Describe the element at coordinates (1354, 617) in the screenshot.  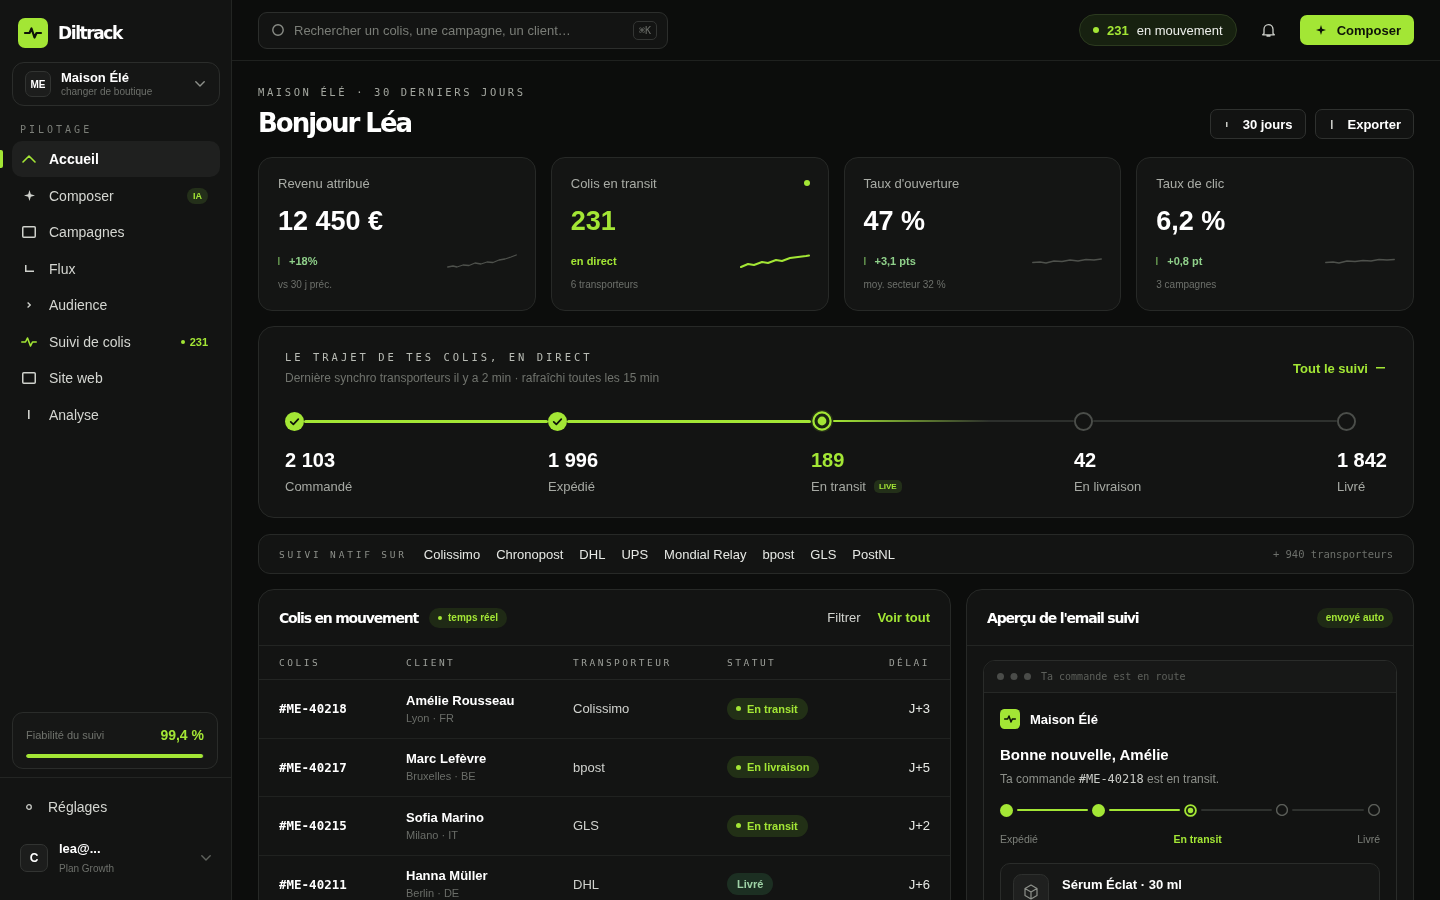
I see `auto-send-badge: envoyé auto` at that location.